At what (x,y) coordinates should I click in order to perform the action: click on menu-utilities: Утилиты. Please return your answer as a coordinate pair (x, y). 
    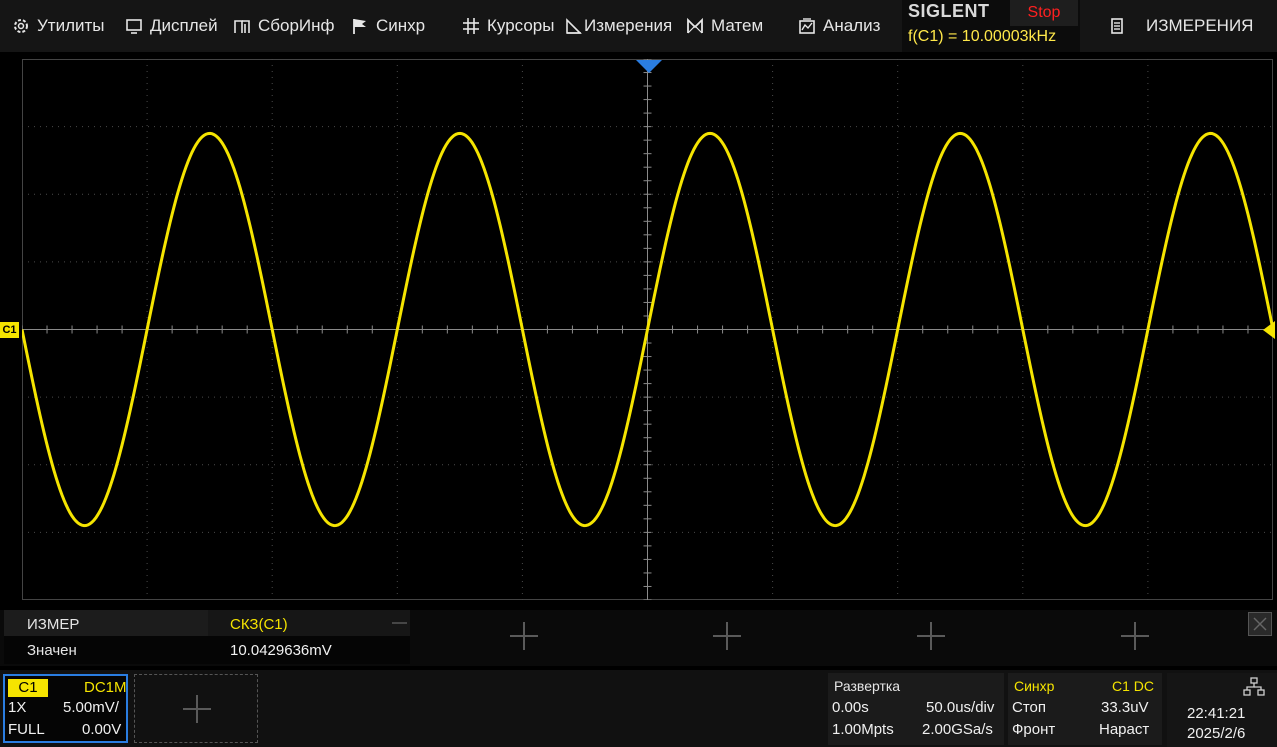
    Looking at the image, I should click on (58, 26).